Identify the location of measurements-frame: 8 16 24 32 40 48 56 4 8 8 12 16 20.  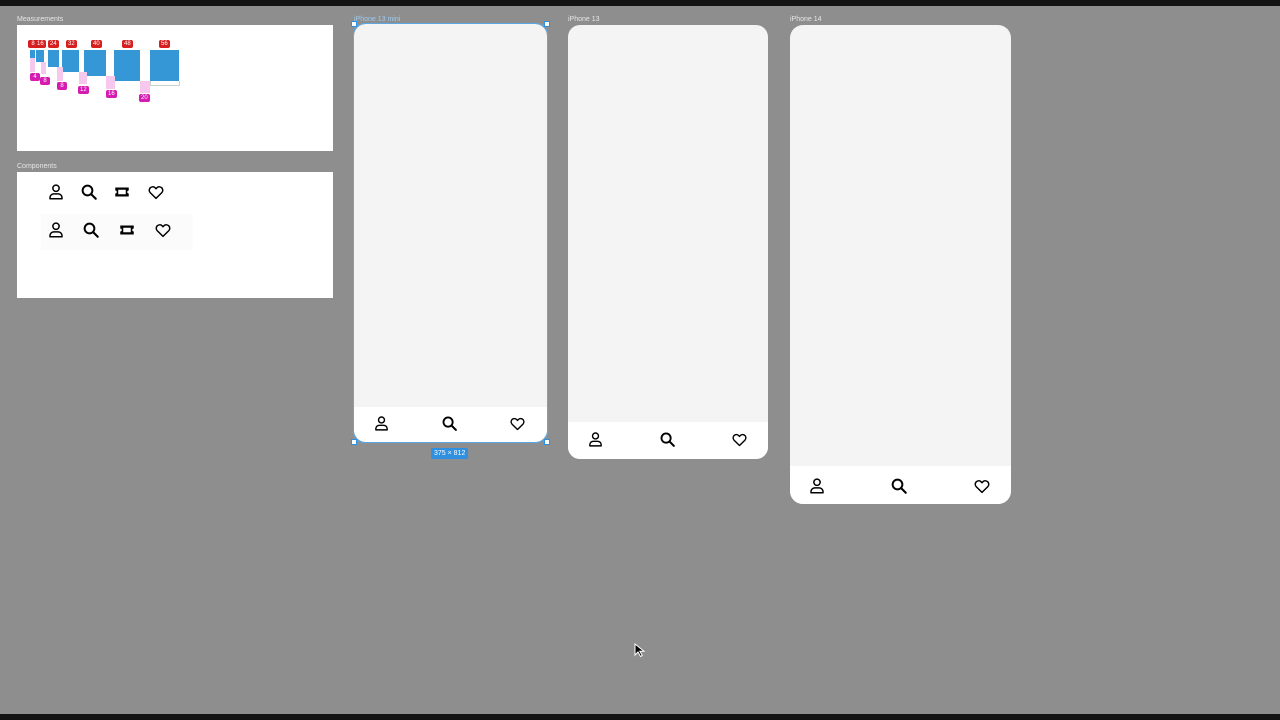
(175, 88).